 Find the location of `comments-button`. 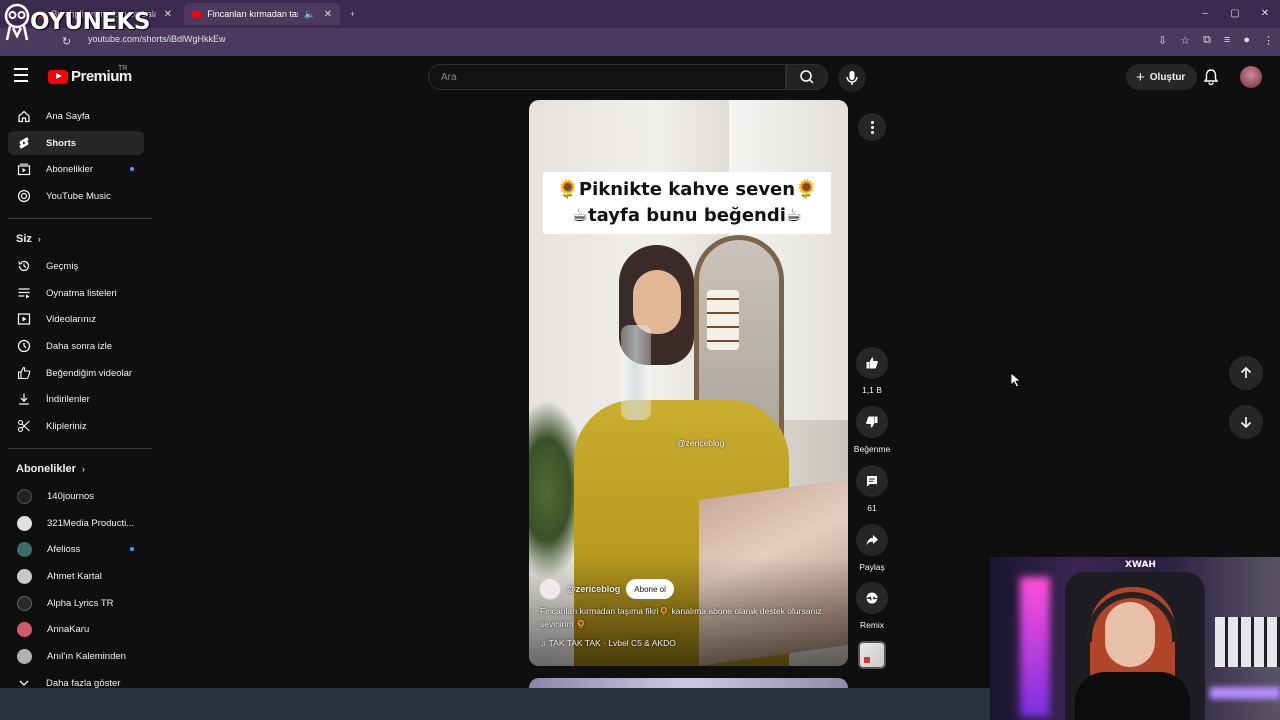

comments-button is located at coordinates (872, 481).